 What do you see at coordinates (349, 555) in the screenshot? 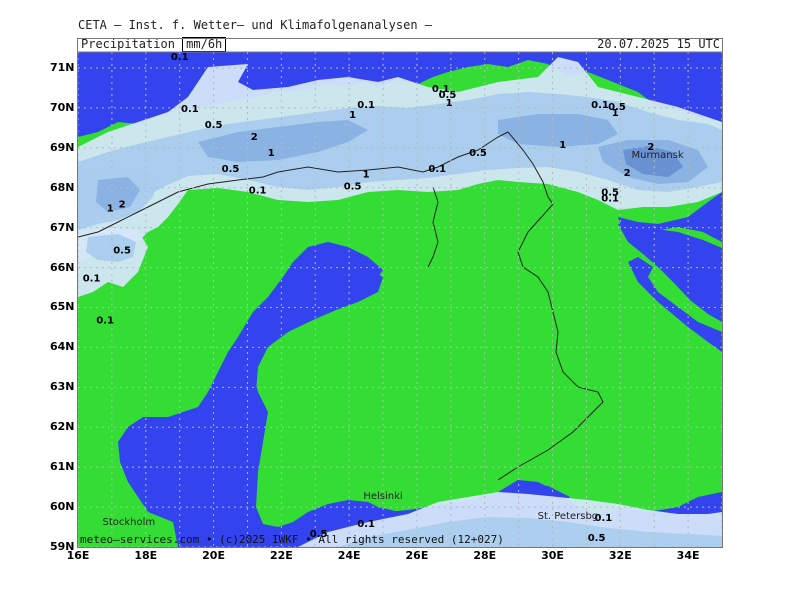
I see `longitude-tick-label: 24E` at bounding box center [349, 555].